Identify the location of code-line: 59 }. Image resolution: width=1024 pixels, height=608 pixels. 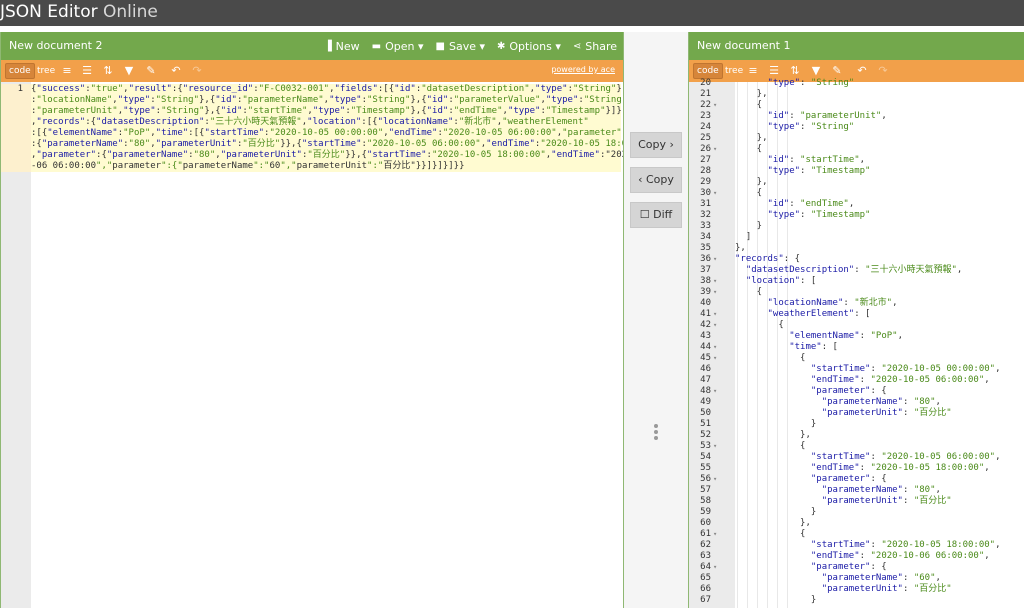
(856, 512).